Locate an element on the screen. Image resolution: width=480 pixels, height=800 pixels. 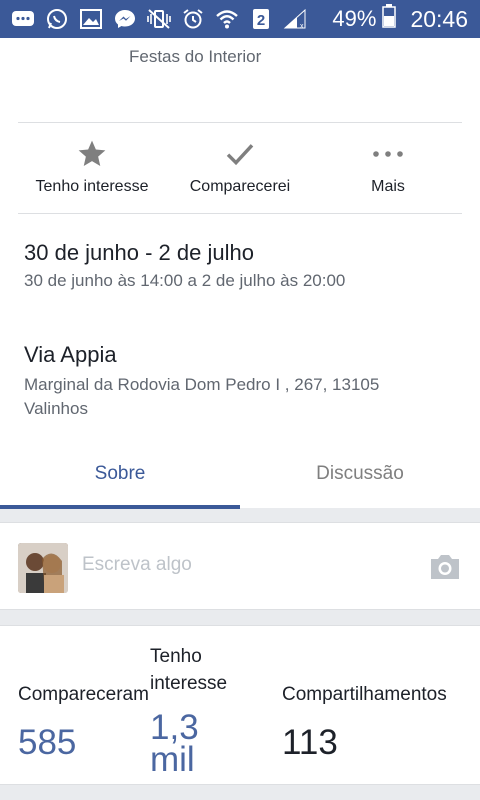
whatsapp-icon is located at coordinates (57, 19).